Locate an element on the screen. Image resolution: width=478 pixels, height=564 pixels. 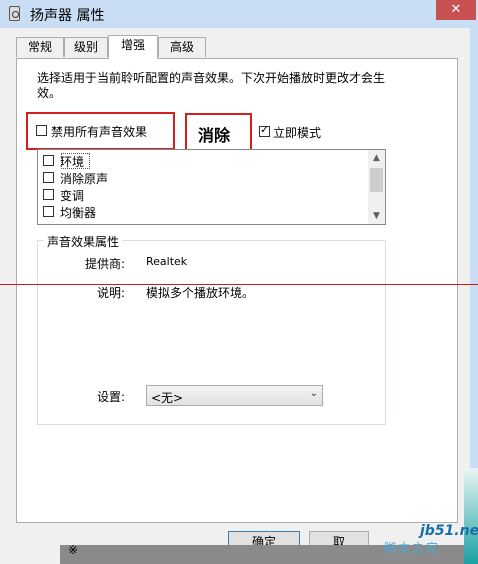
provider-value: Realtek is located at coordinates (167, 261).